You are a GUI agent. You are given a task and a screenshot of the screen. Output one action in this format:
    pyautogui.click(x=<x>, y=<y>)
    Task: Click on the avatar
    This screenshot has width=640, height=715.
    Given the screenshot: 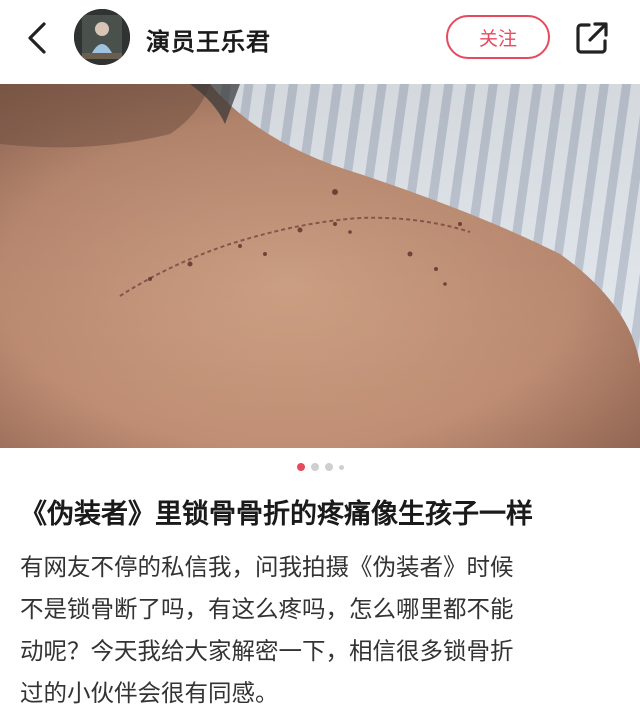 What is the action you would take?
    pyautogui.click(x=102, y=37)
    